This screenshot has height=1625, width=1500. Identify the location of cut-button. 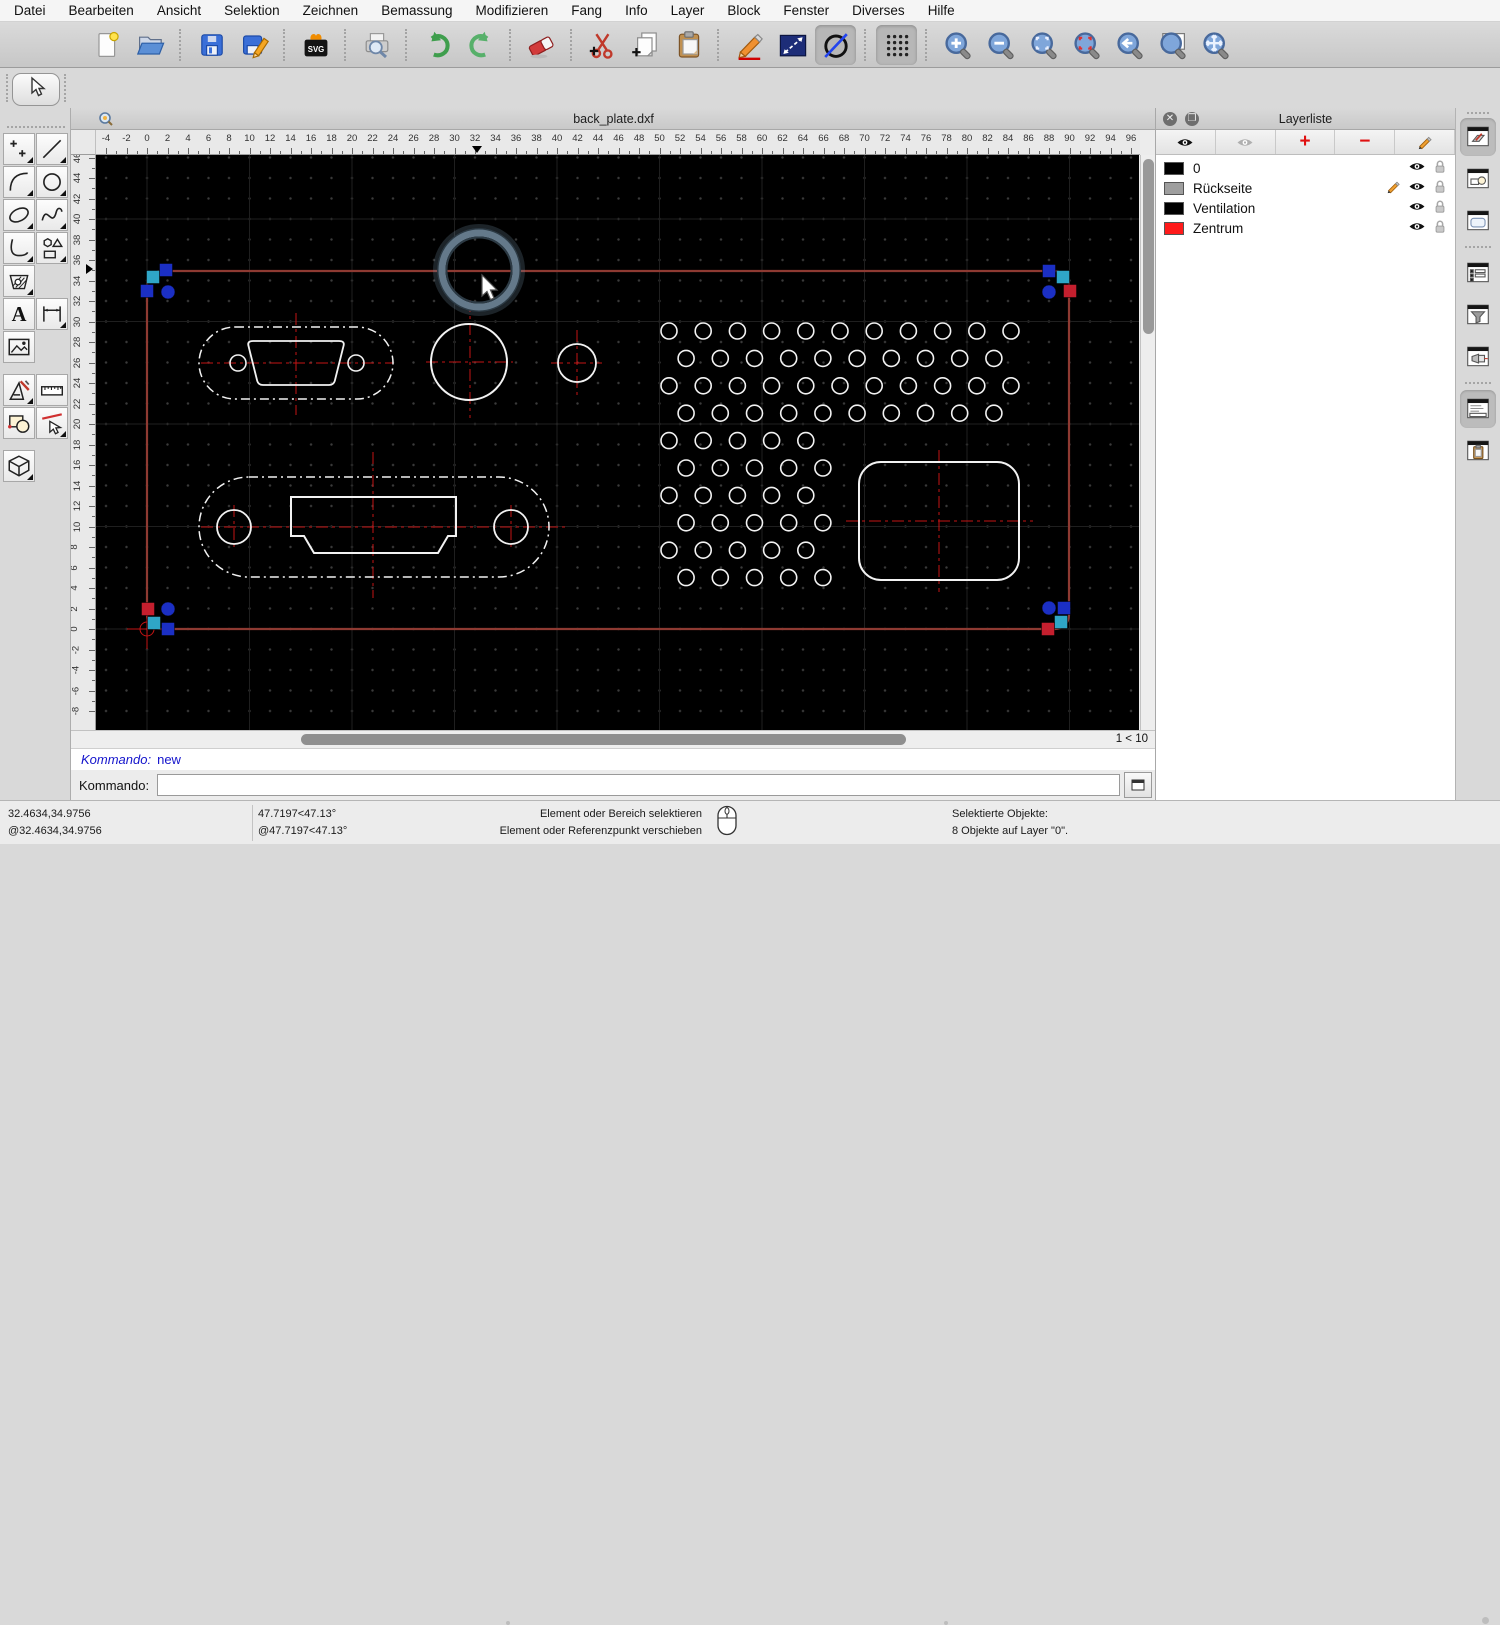
(602, 45).